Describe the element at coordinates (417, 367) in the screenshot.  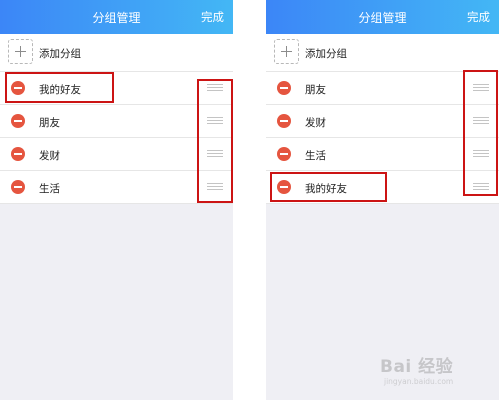
I see `watermark-logo-text: Bai 经验` at that location.